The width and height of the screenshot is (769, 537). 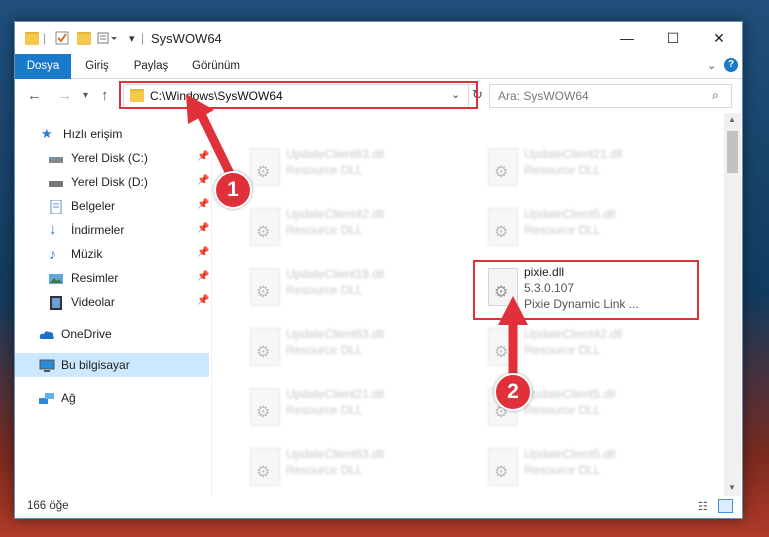 What do you see at coordinates (233, 190) in the screenshot?
I see `step-1-callout: 1` at bounding box center [233, 190].